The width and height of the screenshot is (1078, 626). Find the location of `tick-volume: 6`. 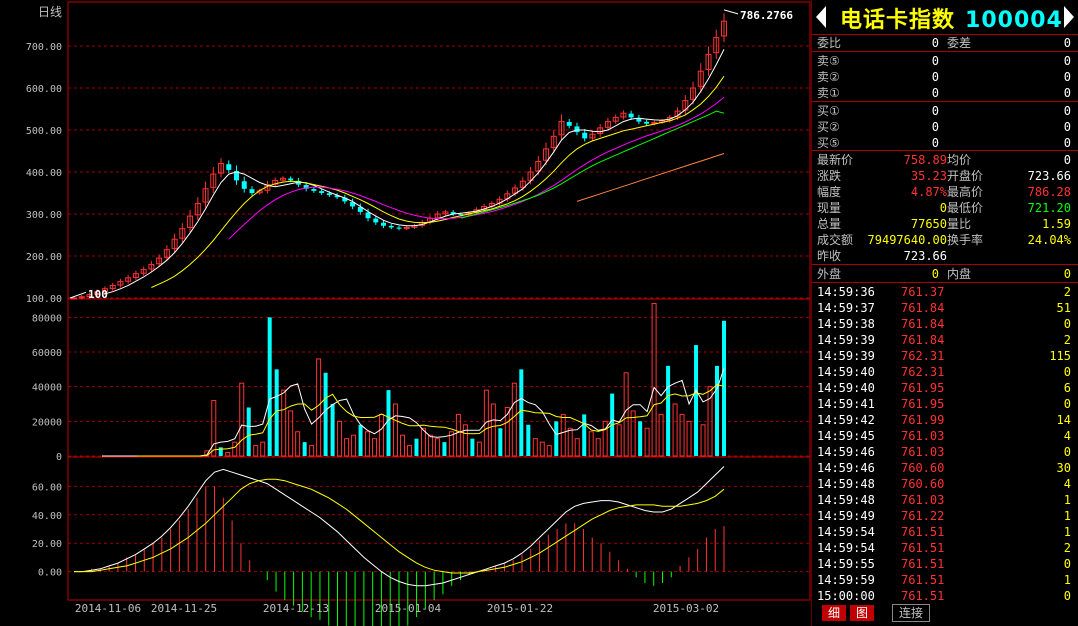

tick-volume: 6 is located at coordinates (1067, 388).